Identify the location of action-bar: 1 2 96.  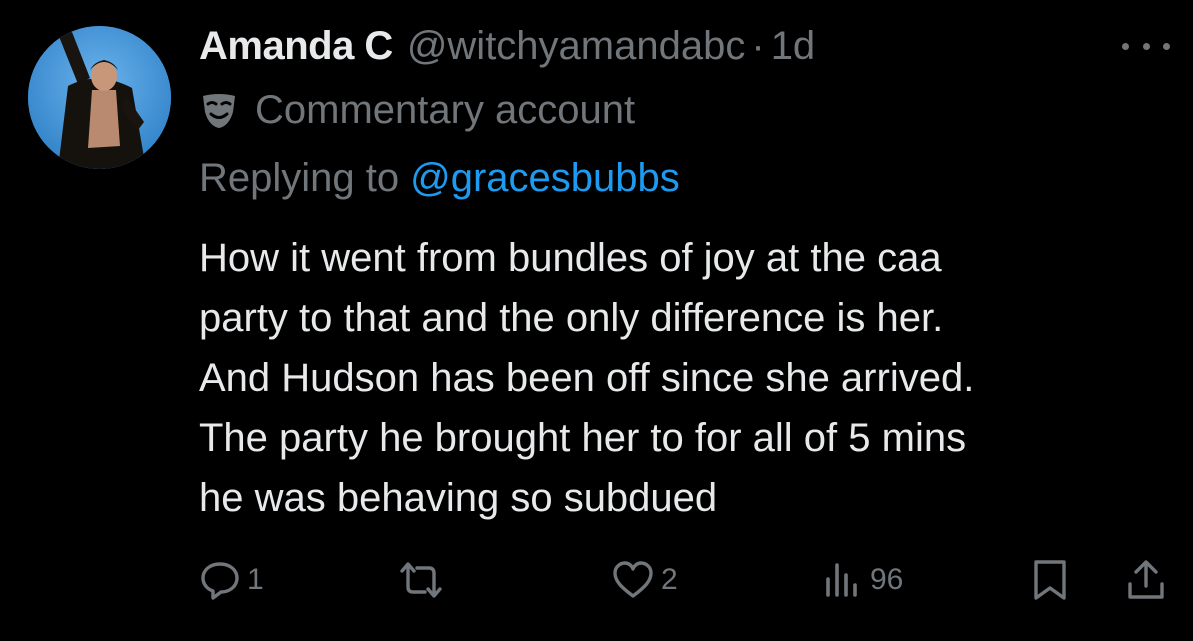
(596, 580).